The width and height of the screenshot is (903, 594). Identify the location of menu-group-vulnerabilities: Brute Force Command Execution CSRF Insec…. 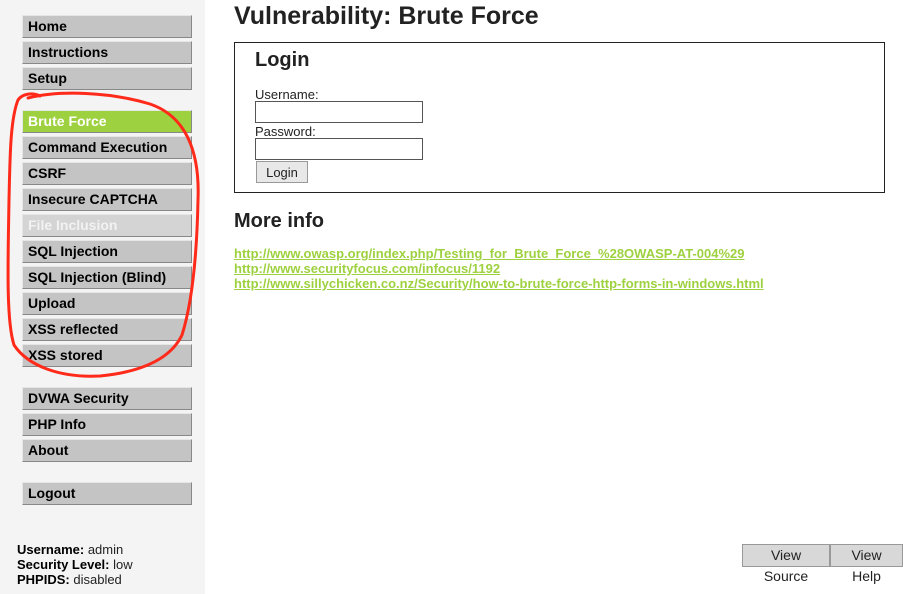
(107, 240).